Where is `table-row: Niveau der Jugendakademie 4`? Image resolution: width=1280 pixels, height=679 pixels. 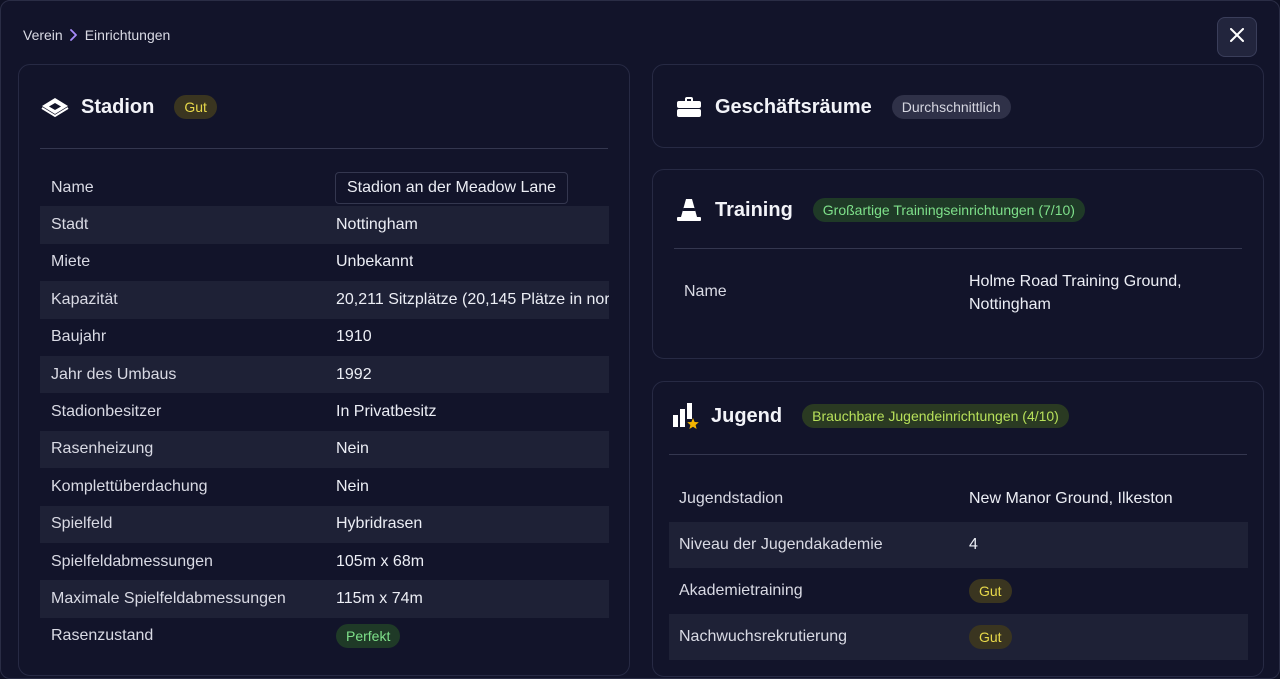
table-row: Niveau der Jugendakademie 4 is located at coordinates (958, 545).